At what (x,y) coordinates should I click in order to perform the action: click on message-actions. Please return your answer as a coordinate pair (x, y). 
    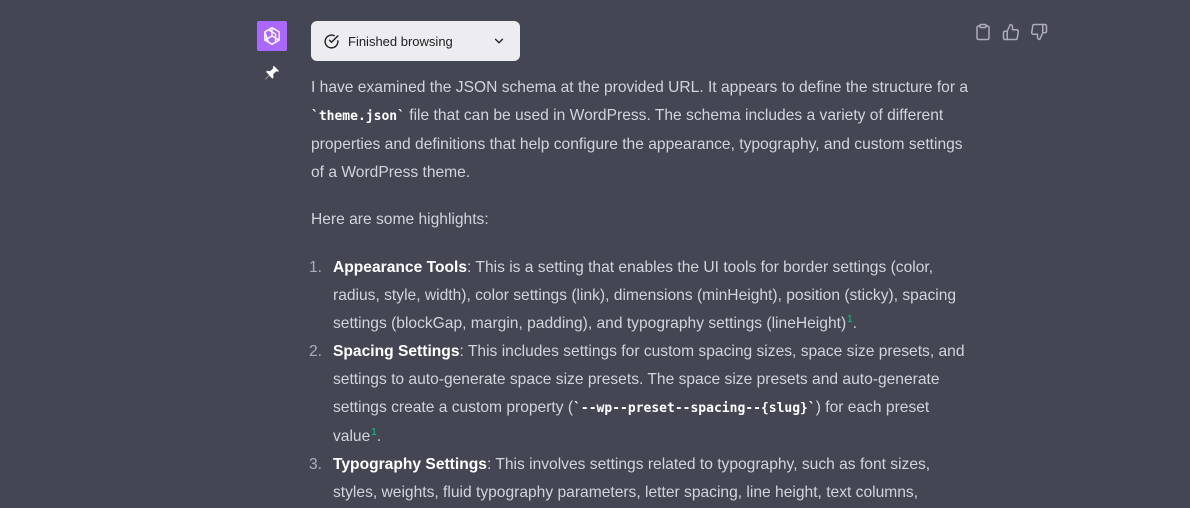
    Looking at the image, I should click on (1011, 32).